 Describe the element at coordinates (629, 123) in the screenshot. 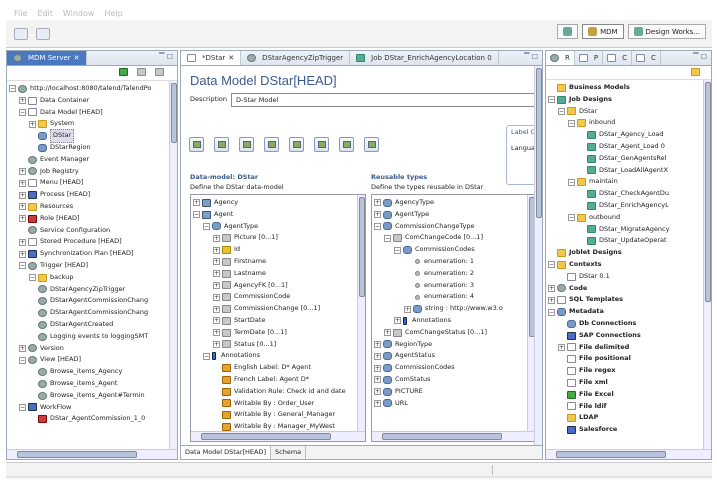

I see `tree-item: − inbound` at that location.